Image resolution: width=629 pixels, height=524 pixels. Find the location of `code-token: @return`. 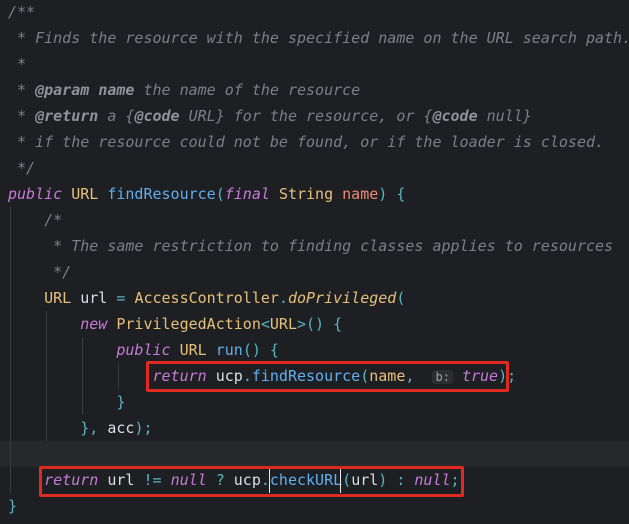

code-token: @return is located at coordinates (67, 116).